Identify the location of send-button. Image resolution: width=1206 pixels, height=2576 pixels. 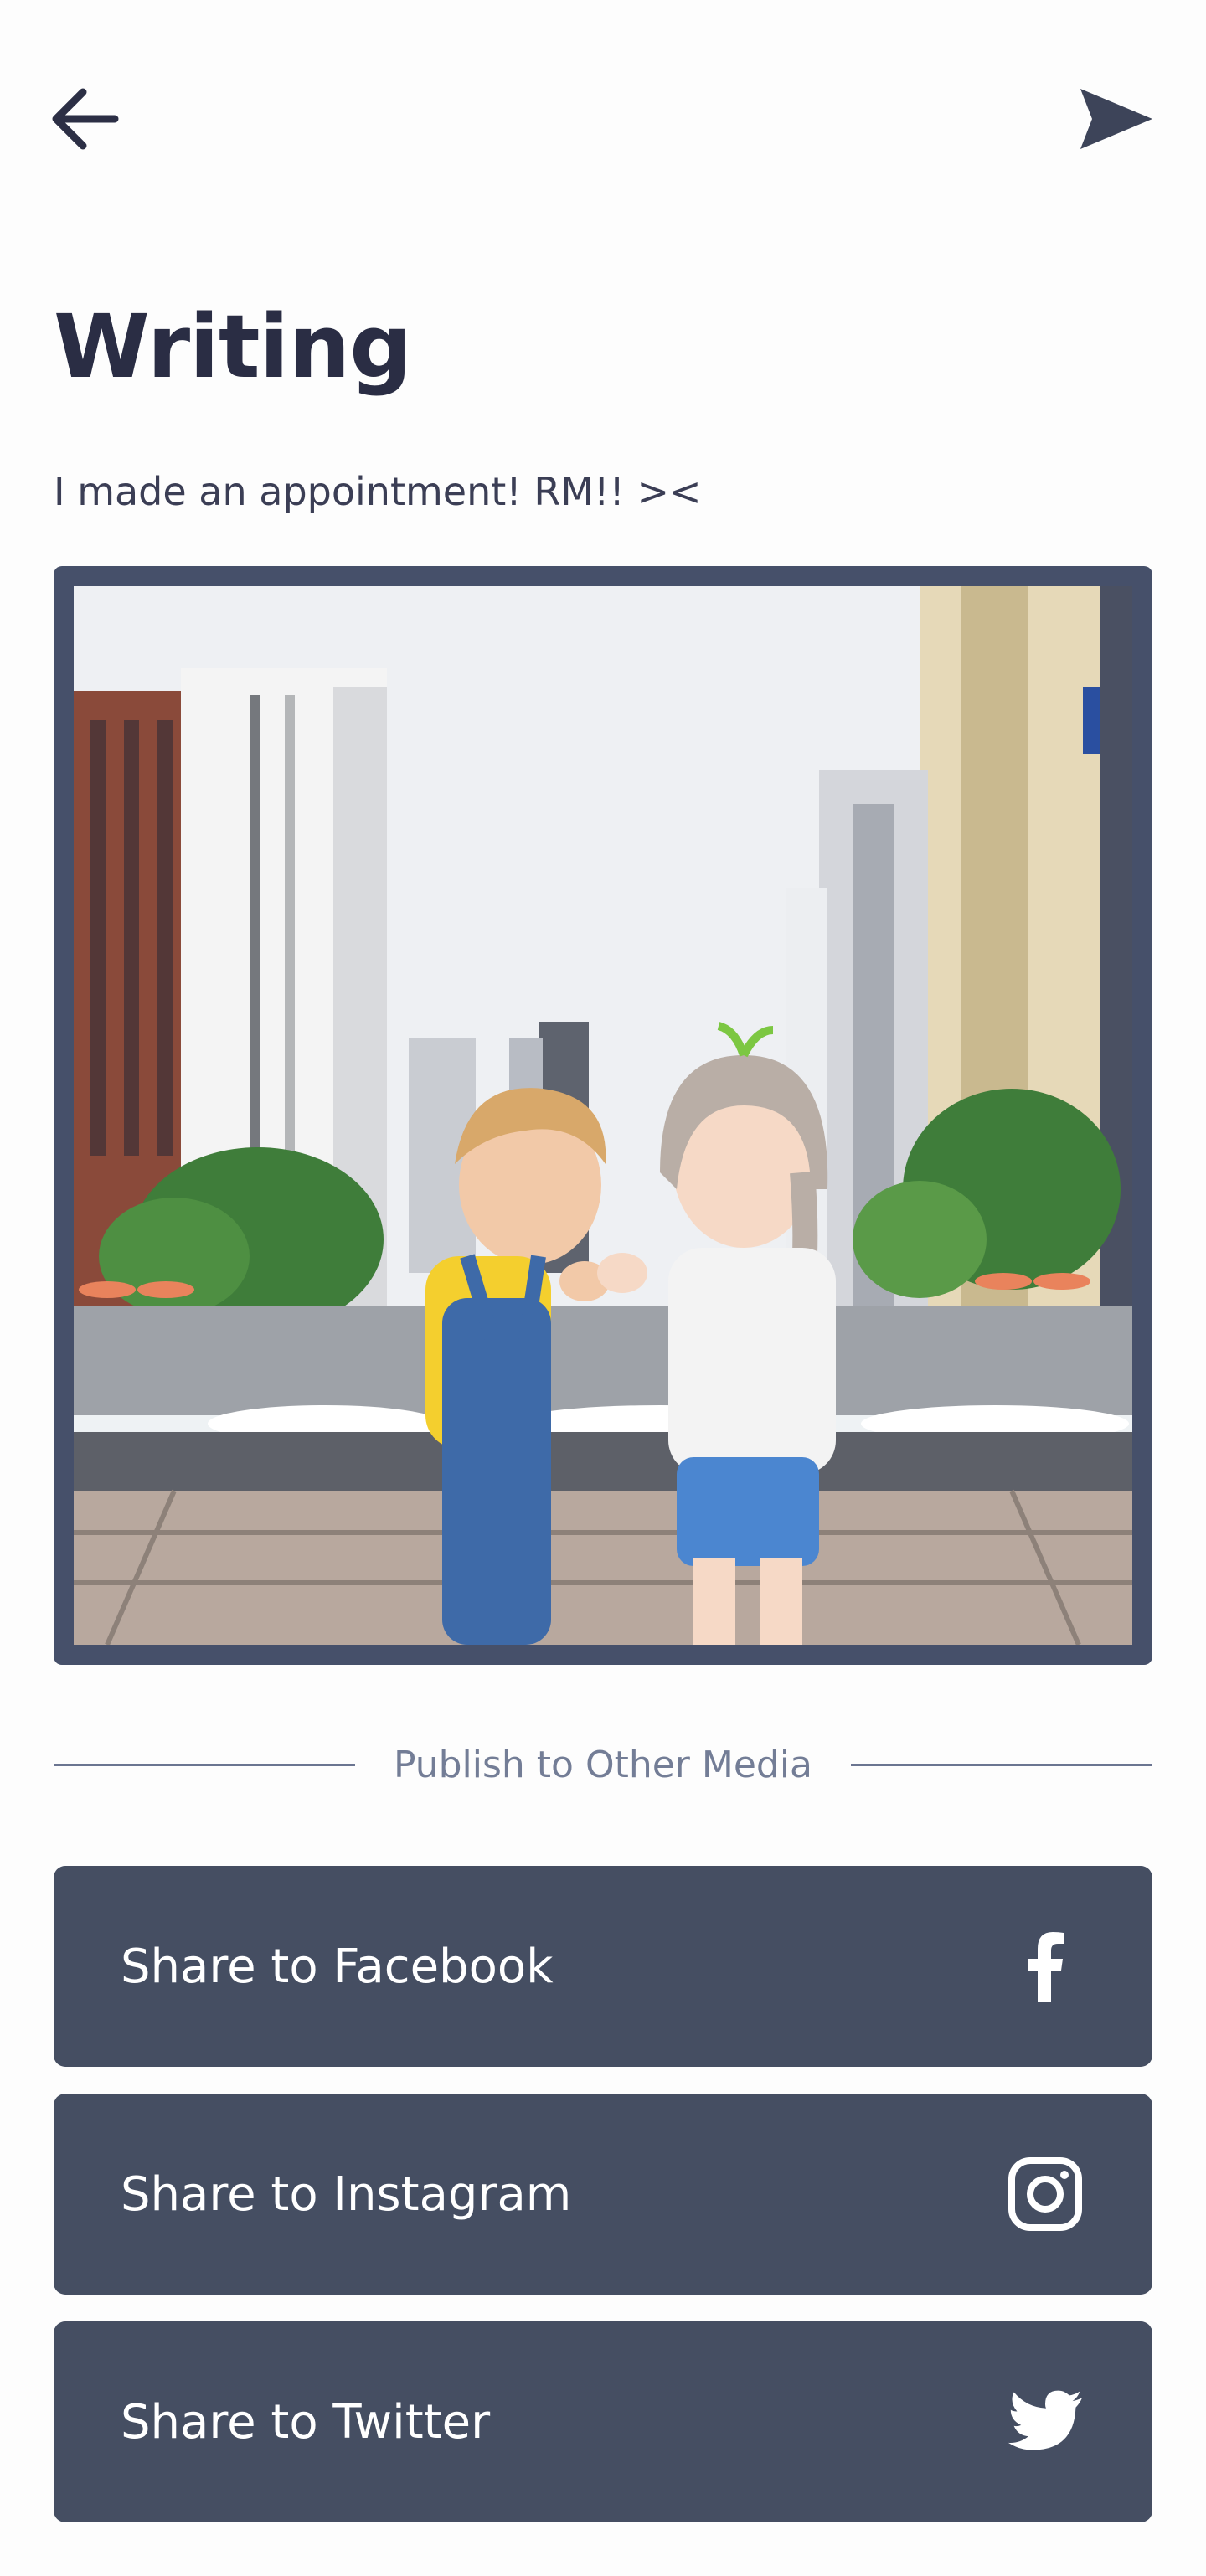
(1116, 119).